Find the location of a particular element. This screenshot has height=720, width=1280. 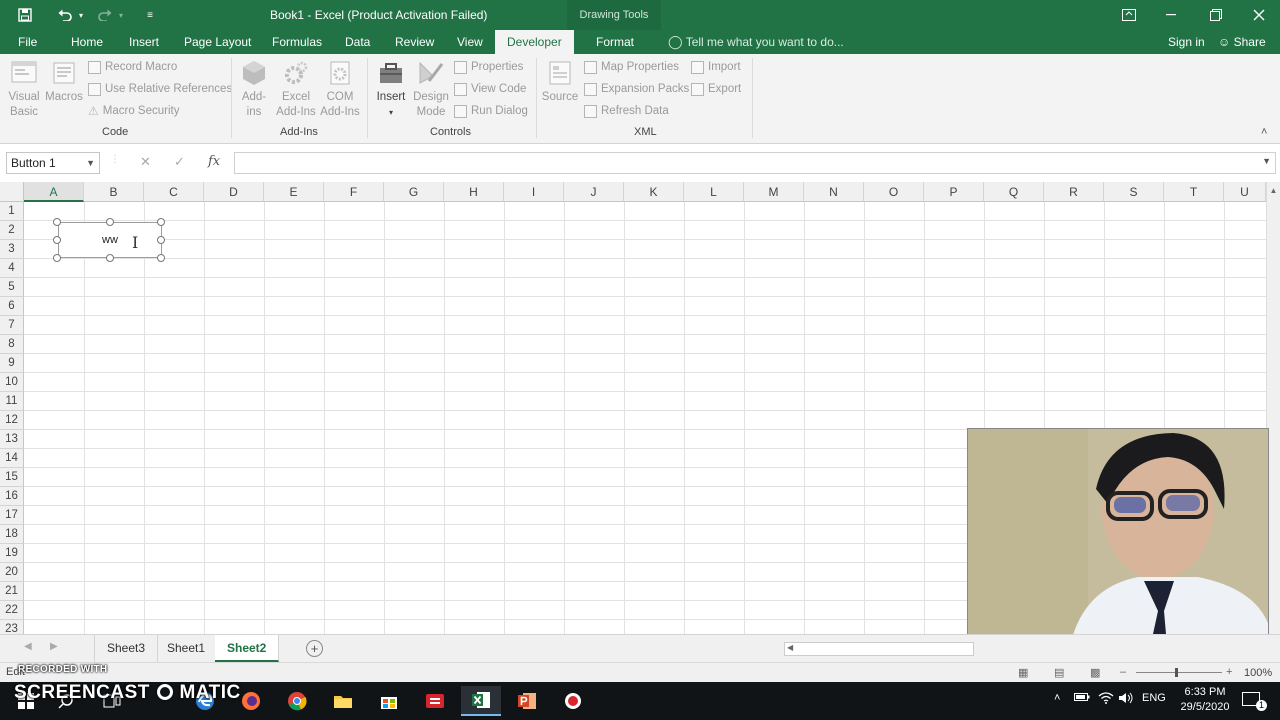

row-header: 12 is located at coordinates (12, 420).